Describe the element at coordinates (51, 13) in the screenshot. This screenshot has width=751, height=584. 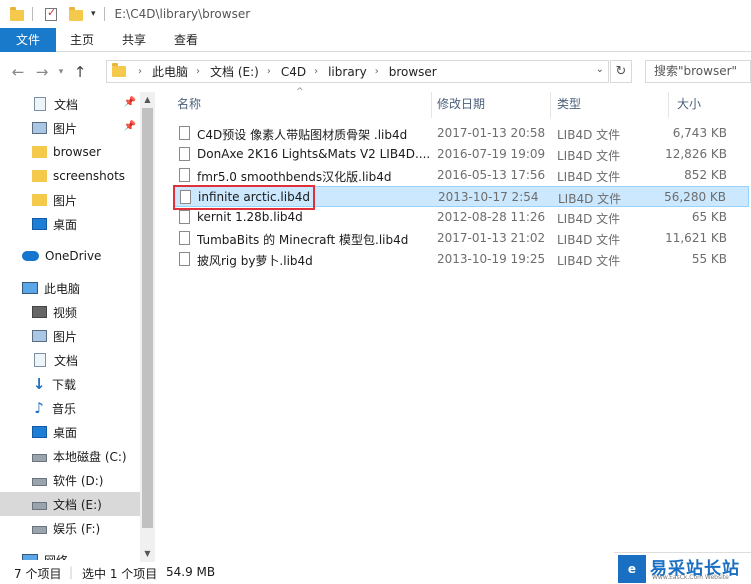
I see `properties-icon` at that location.